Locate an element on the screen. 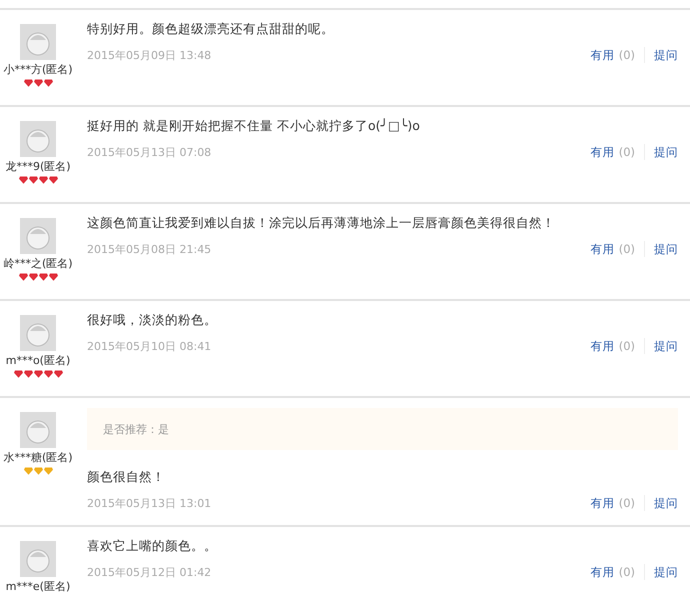  review-date: 2015年05月10日 08:41 is located at coordinates (149, 346).